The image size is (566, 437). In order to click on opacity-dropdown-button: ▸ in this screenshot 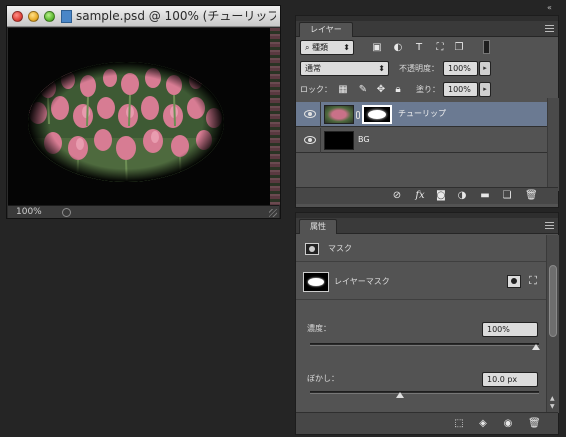, I will do `click(485, 68)`.